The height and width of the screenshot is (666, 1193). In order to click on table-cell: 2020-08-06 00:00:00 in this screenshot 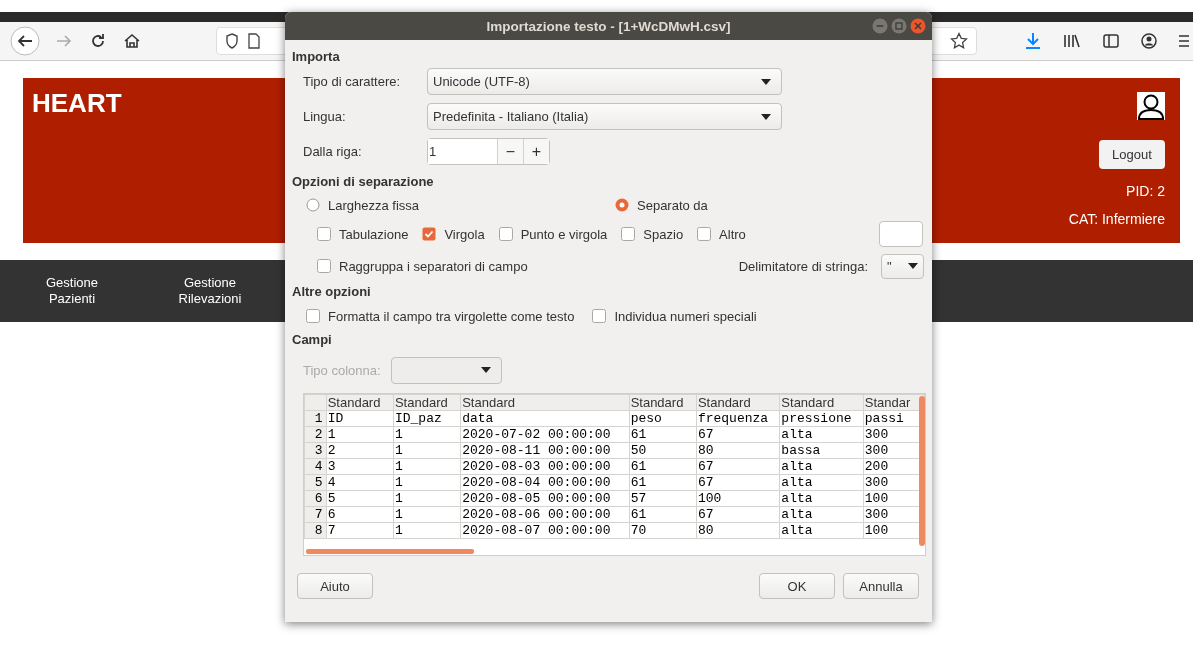, I will do `click(545, 514)`.